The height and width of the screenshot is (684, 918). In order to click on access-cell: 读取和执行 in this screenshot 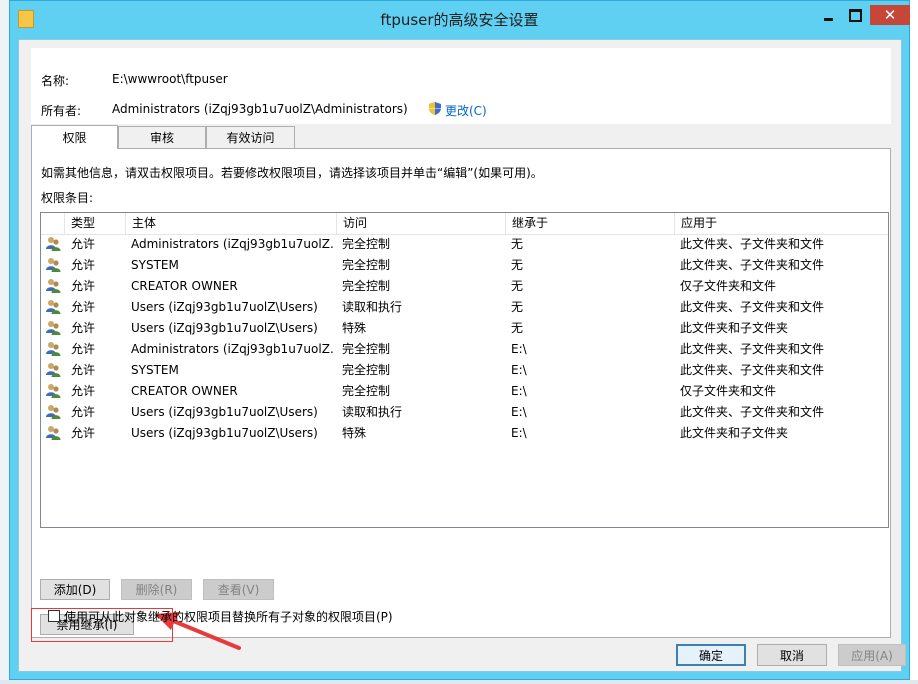, I will do `click(372, 412)`.